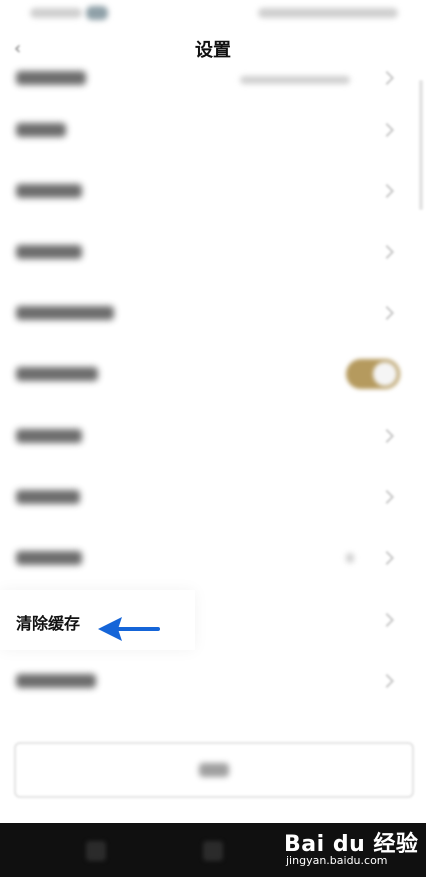 The width and height of the screenshot is (426, 877). What do you see at coordinates (213, 15) in the screenshot?
I see `status-bar` at bounding box center [213, 15].